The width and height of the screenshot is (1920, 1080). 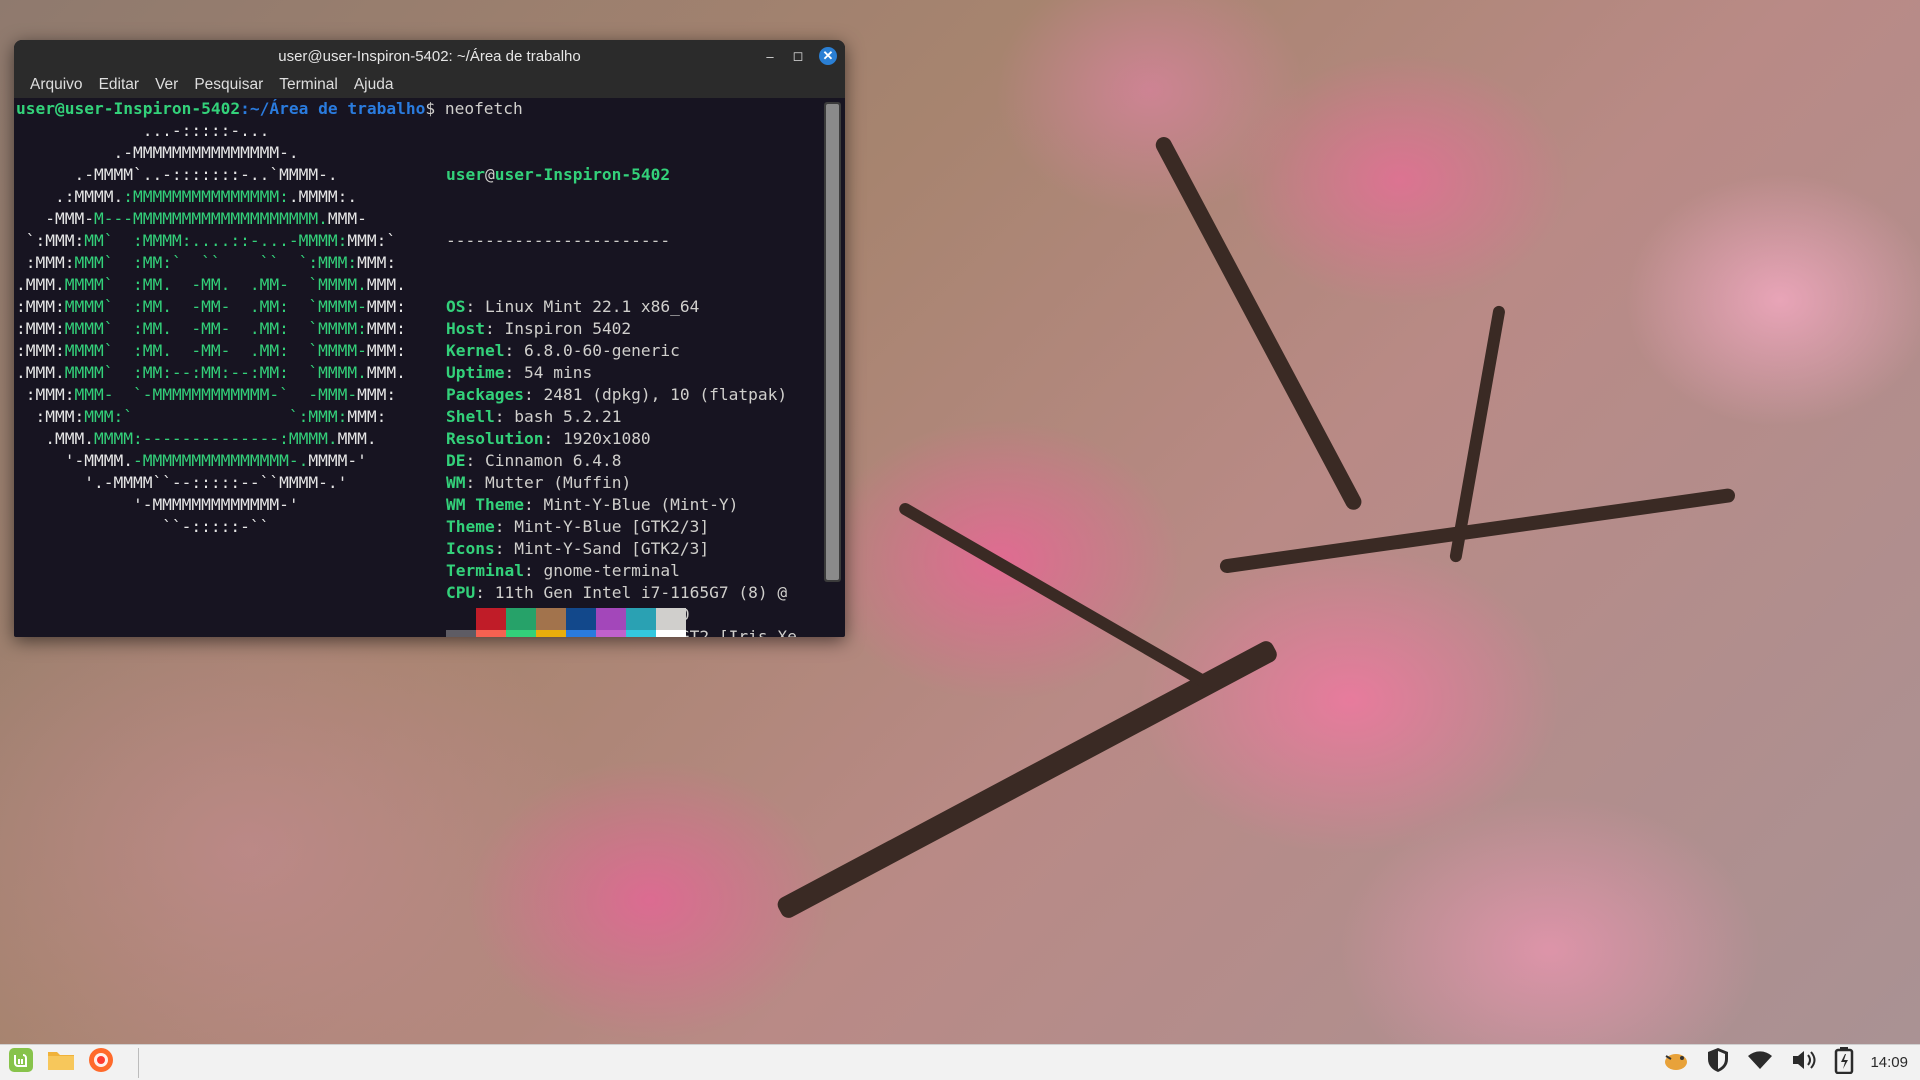 What do you see at coordinates (1760, 1062) in the screenshot?
I see `wifi-icon` at bounding box center [1760, 1062].